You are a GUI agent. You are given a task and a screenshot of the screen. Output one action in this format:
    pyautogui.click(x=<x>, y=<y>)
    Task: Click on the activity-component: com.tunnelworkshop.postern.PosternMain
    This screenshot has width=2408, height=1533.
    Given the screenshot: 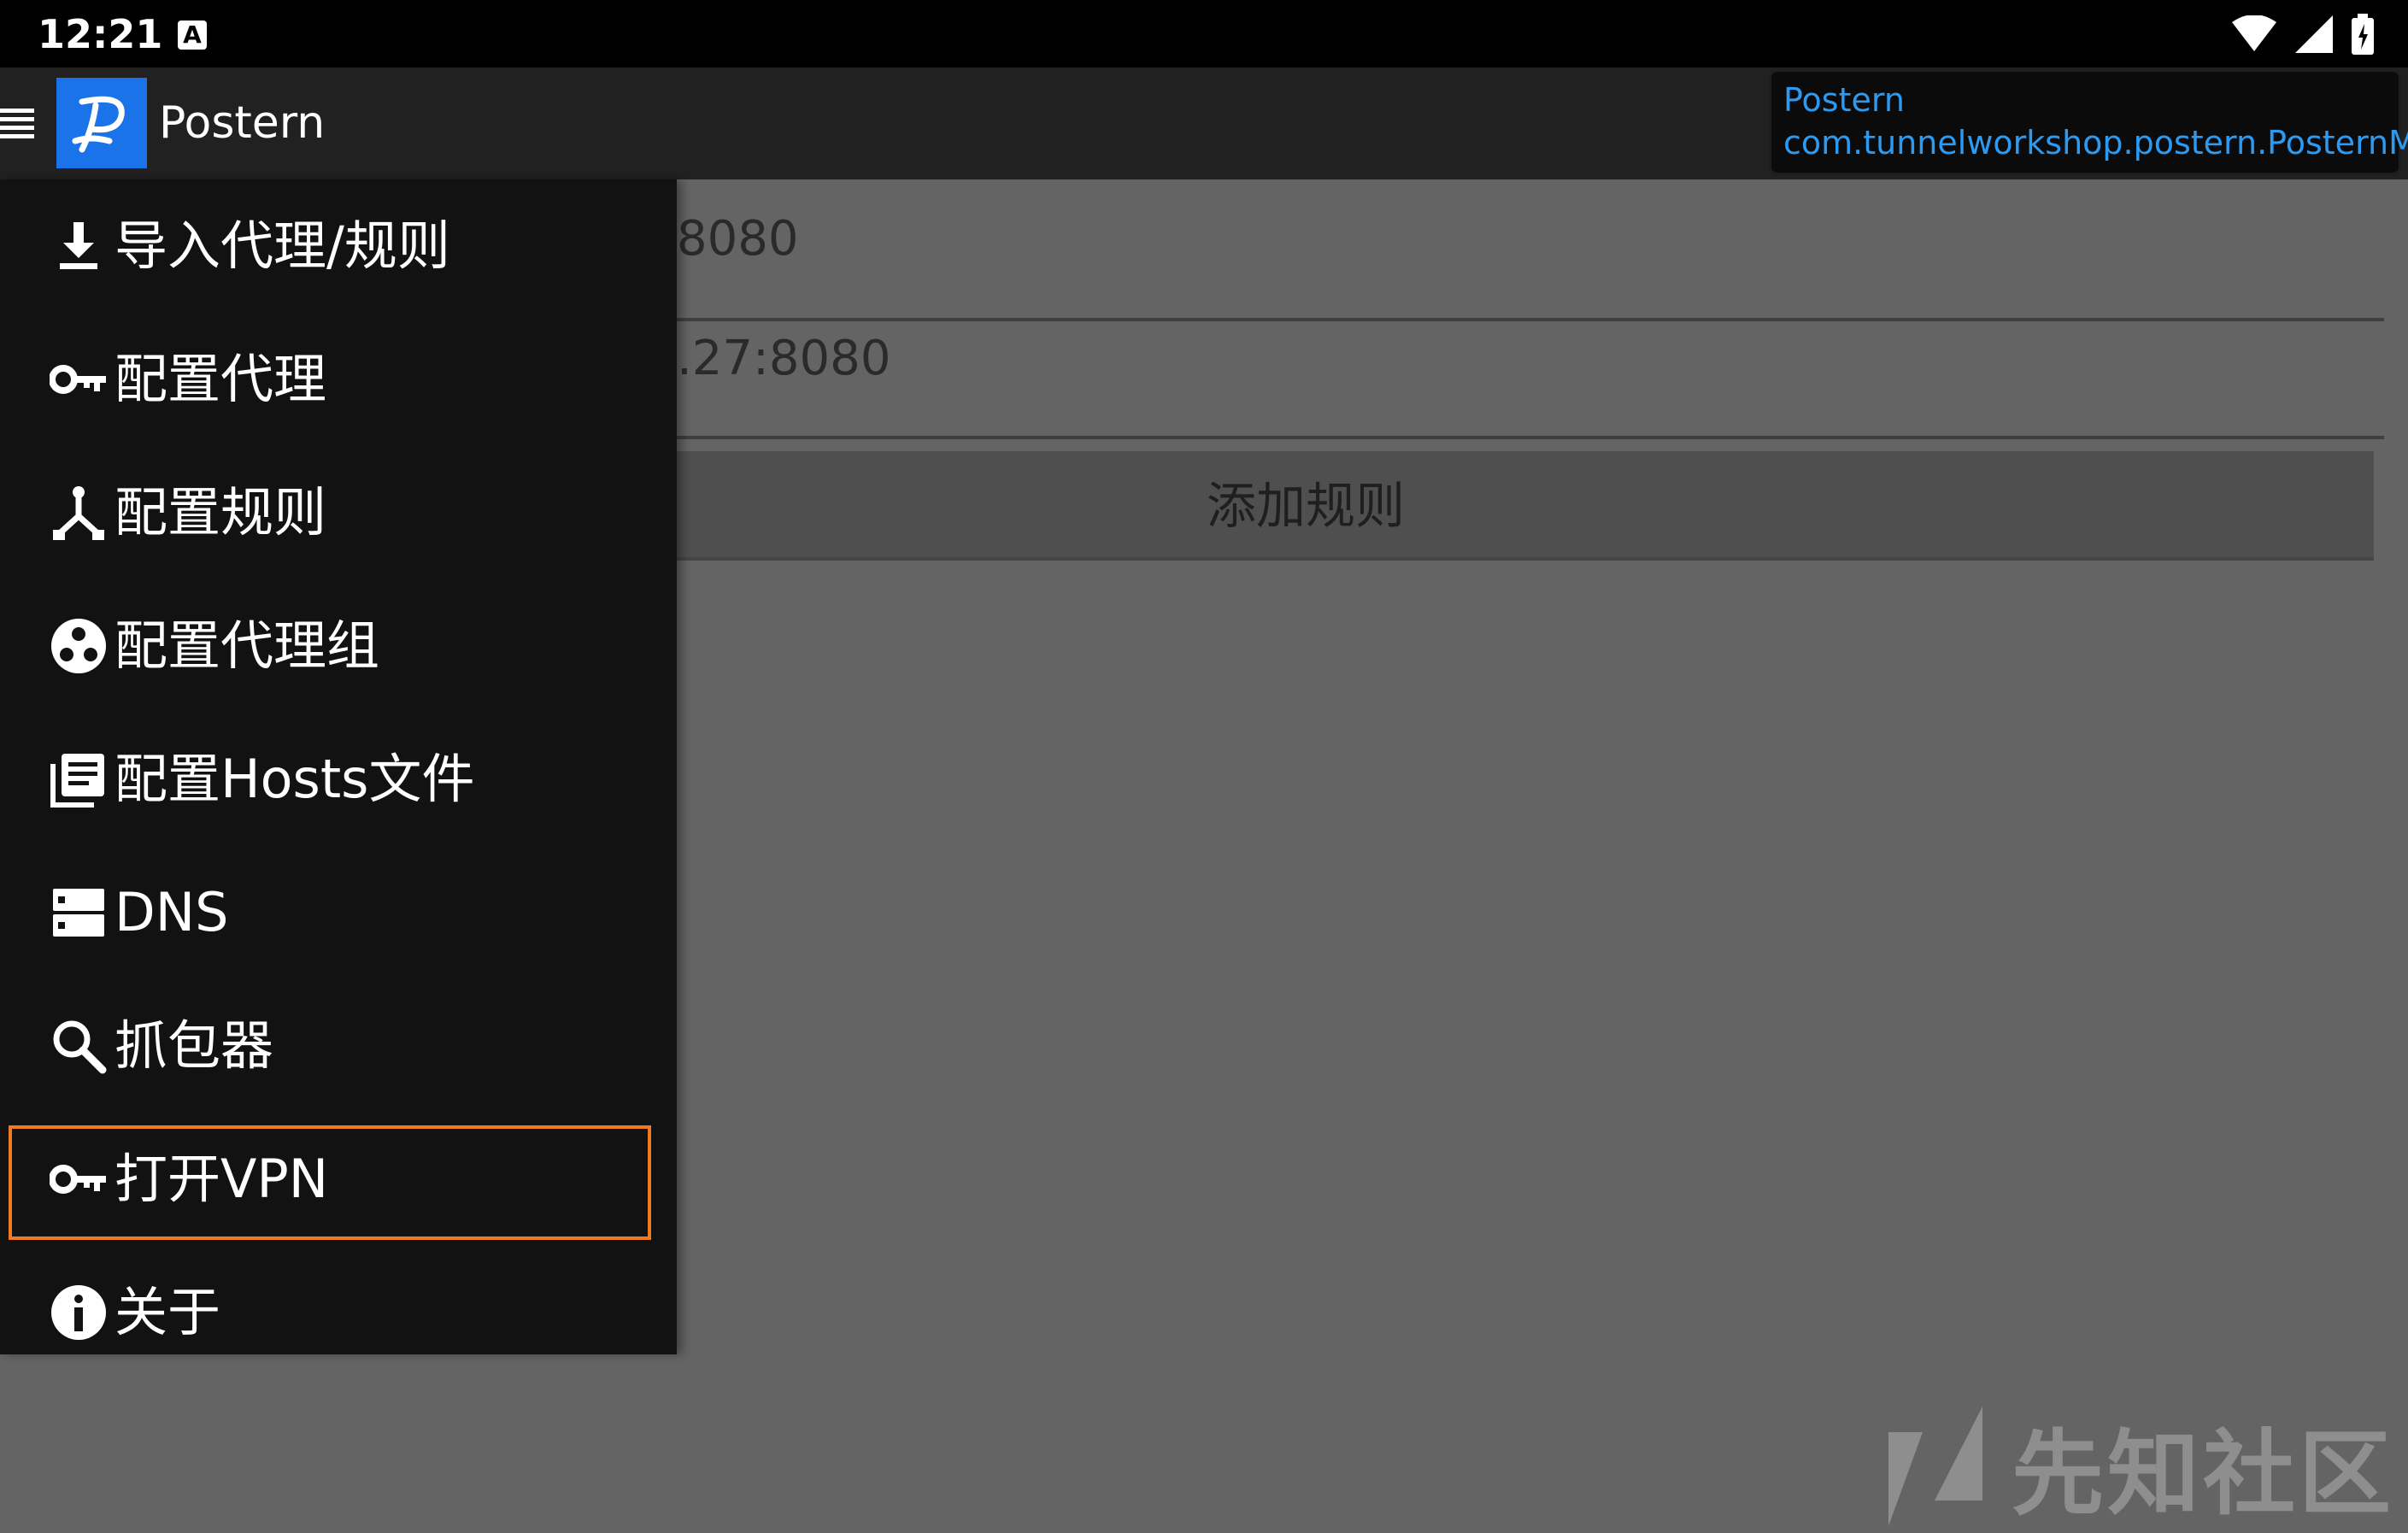 What is the action you would take?
    pyautogui.click(x=2095, y=143)
    